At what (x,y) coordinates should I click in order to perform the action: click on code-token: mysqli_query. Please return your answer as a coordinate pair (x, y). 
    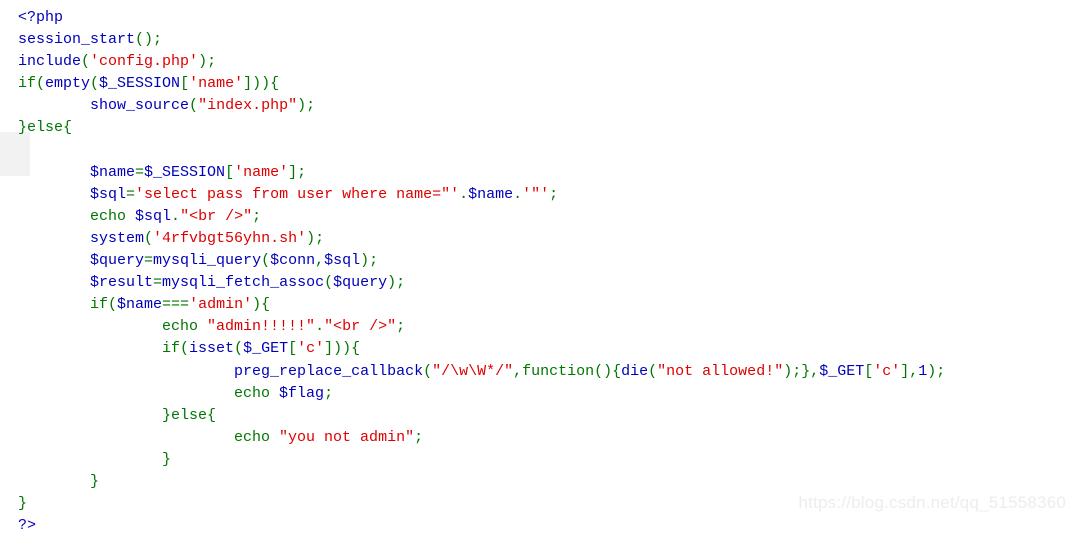
    Looking at the image, I should click on (207, 261).